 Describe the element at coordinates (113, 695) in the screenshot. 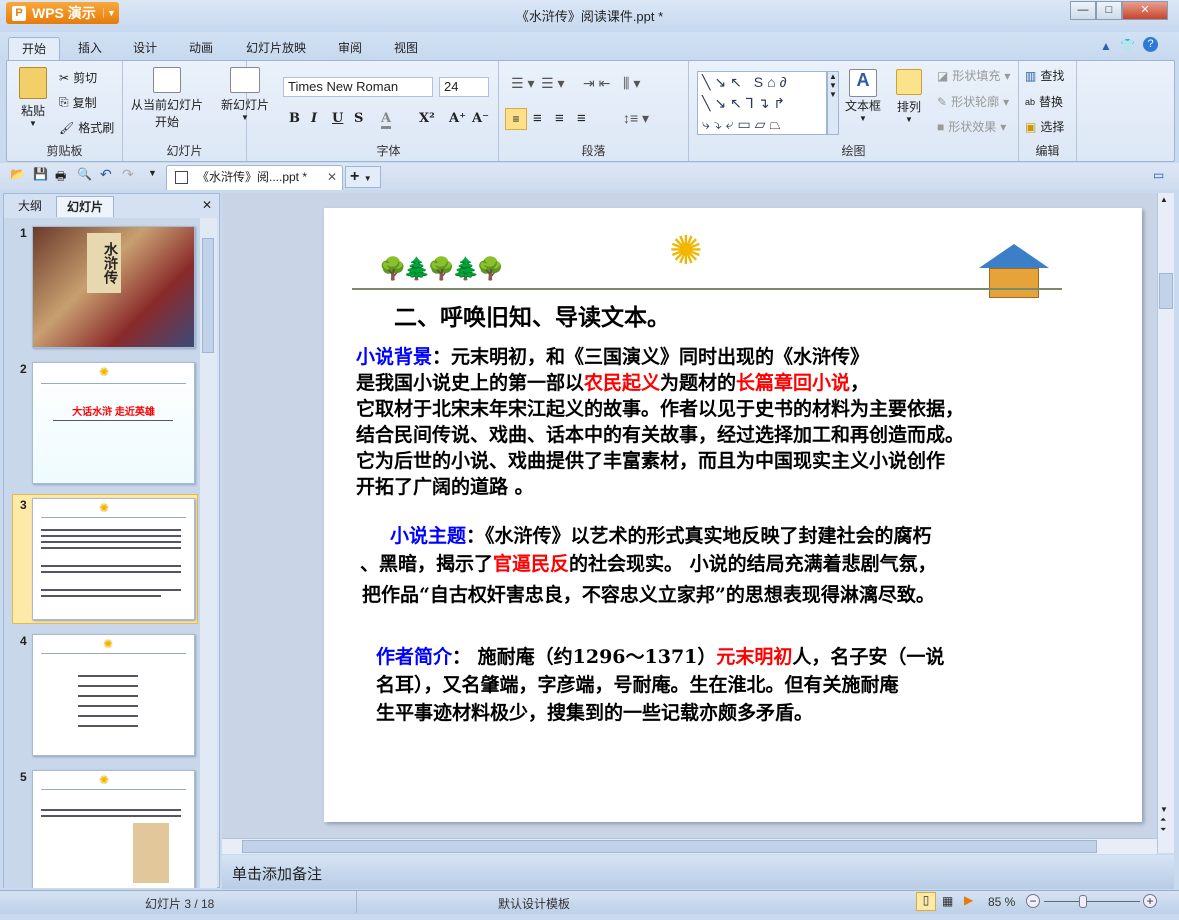

I see `slide-thumbnail-4: ✺` at that location.